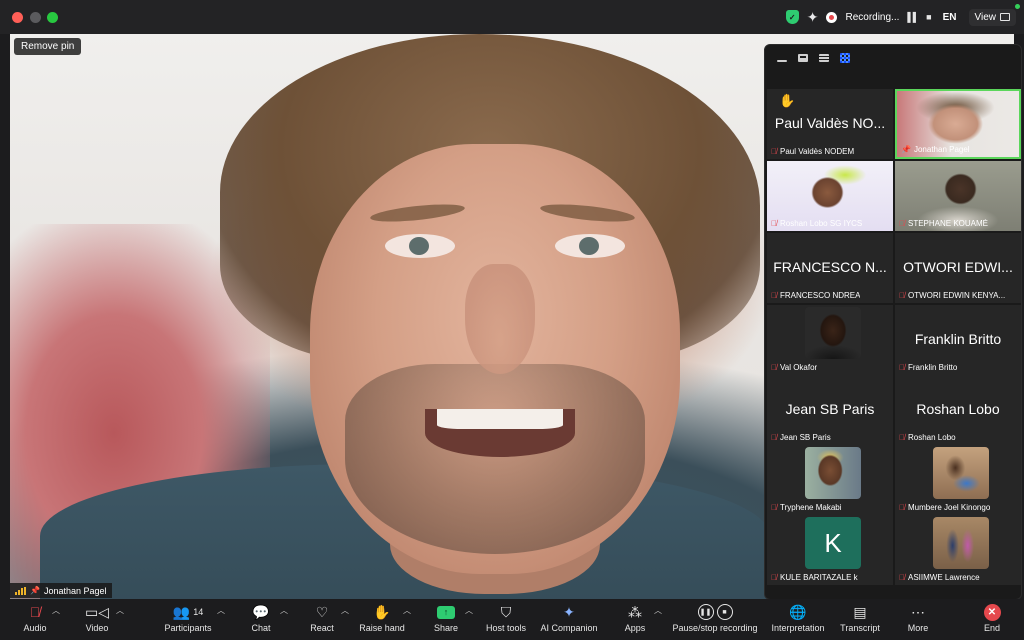  Describe the element at coordinates (48, 46) in the screenshot. I see `remove-pin-button: Remove pin` at that location.